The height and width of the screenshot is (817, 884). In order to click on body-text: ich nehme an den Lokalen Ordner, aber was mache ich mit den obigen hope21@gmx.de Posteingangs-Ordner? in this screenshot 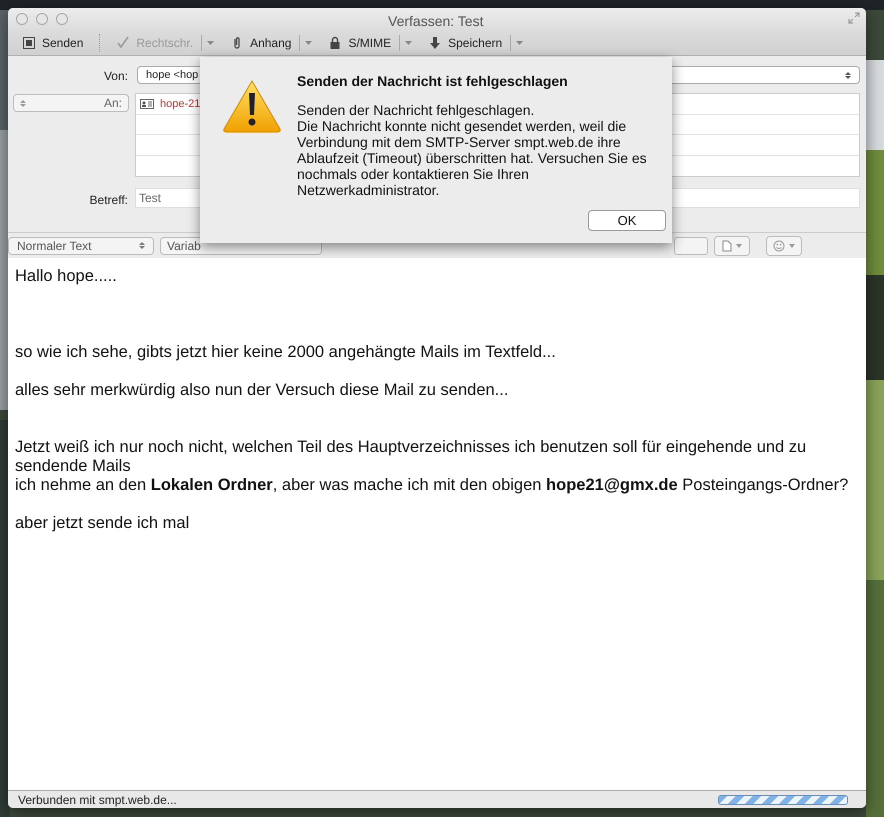, I will do `click(432, 485)`.